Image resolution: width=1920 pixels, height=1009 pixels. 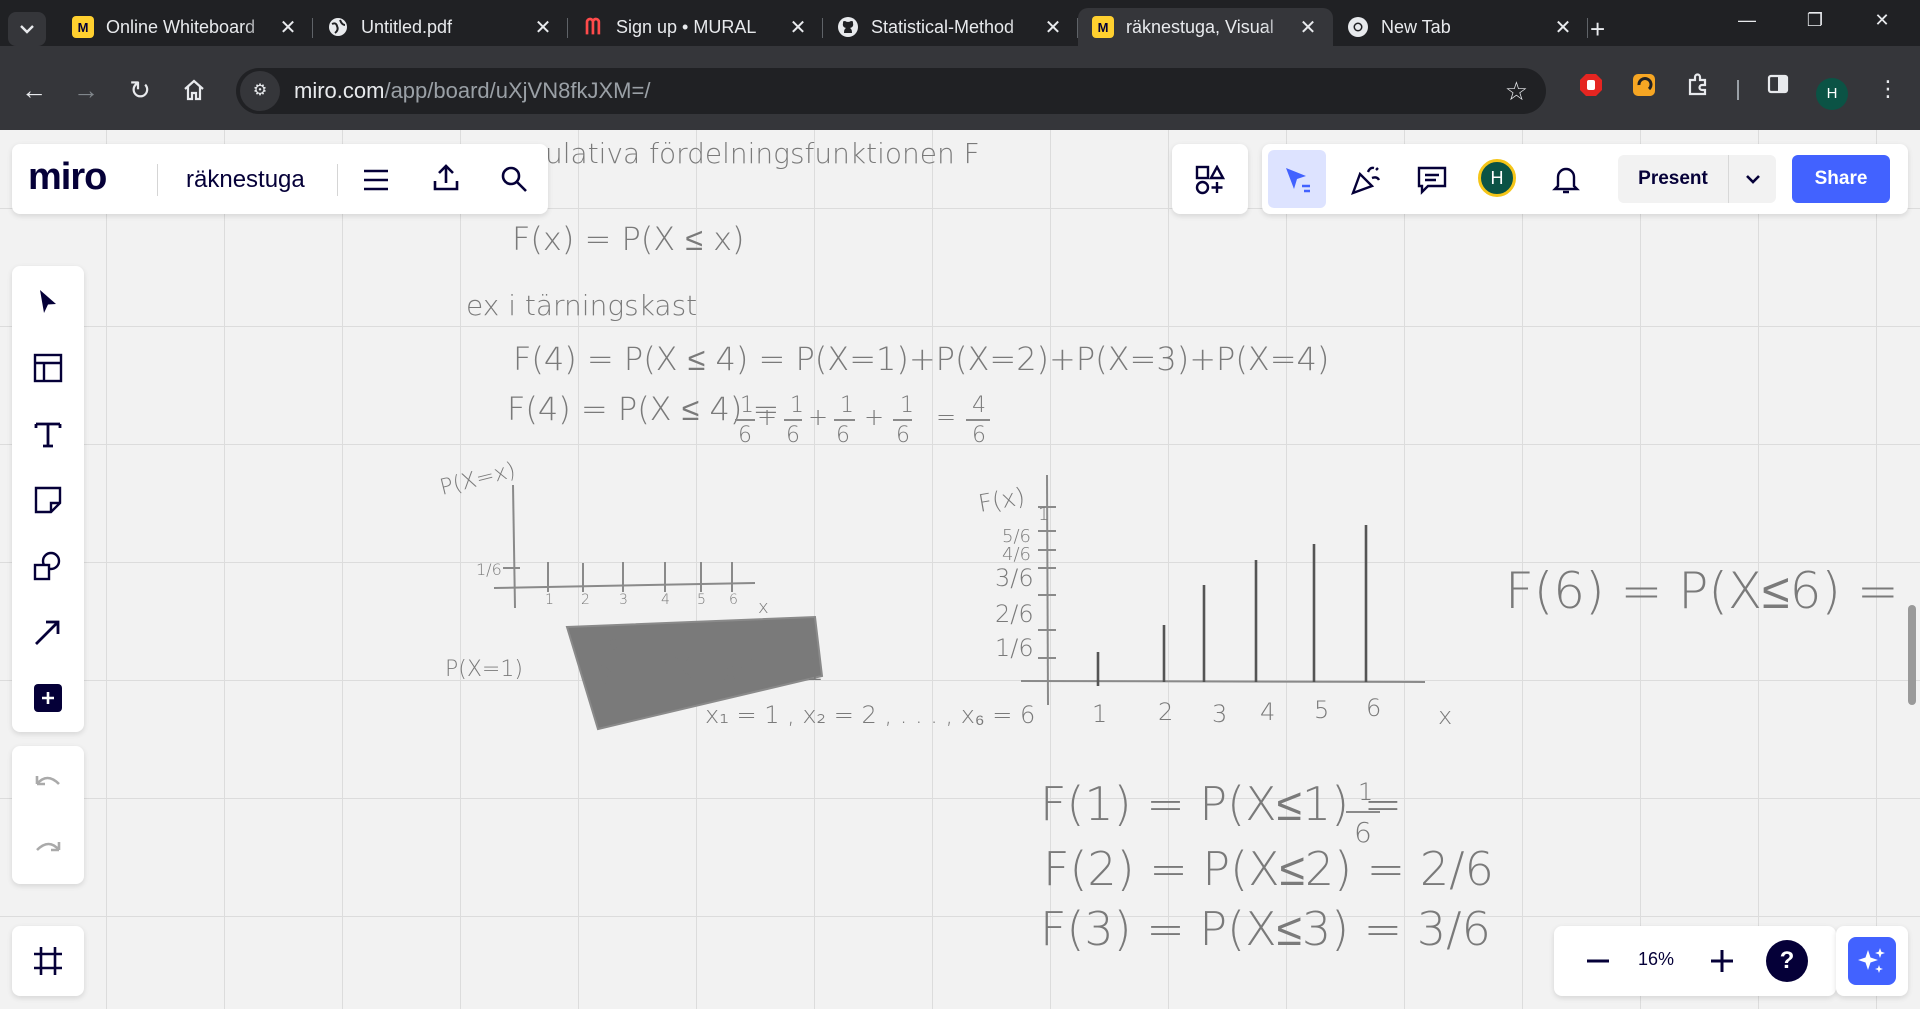 What do you see at coordinates (732, 669) in the screenshot?
I see `sum-body: P(X=xᵢ) = 1` at bounding box center [732, 669].